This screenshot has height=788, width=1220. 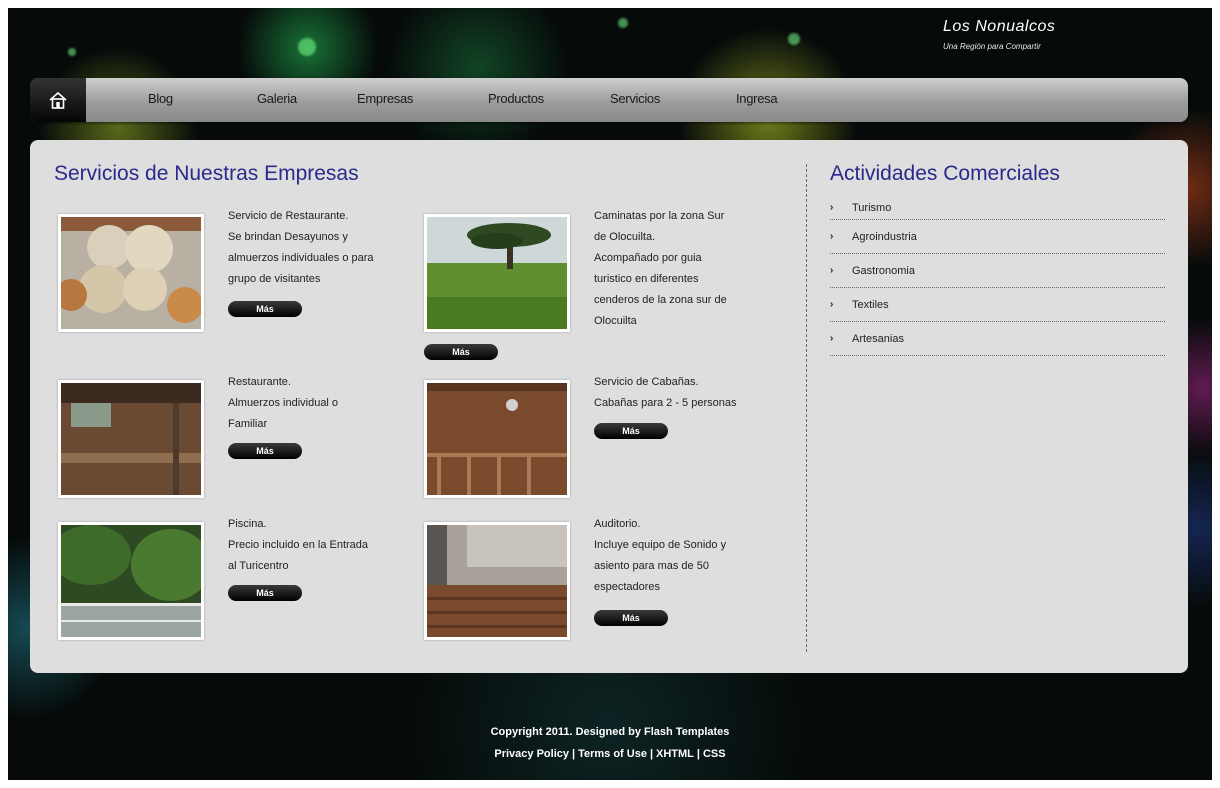 What do you see at coordinates (806, 408) in the screenshot?
I see `column-divider` at bounding box center [806, 408].